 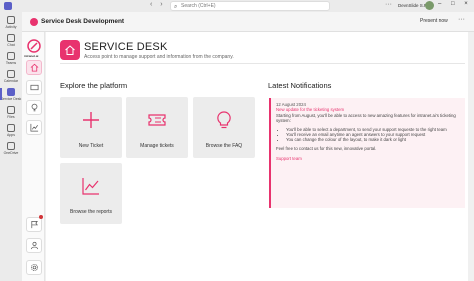 I want to click on bell-icon, so click(x=11, y=20).